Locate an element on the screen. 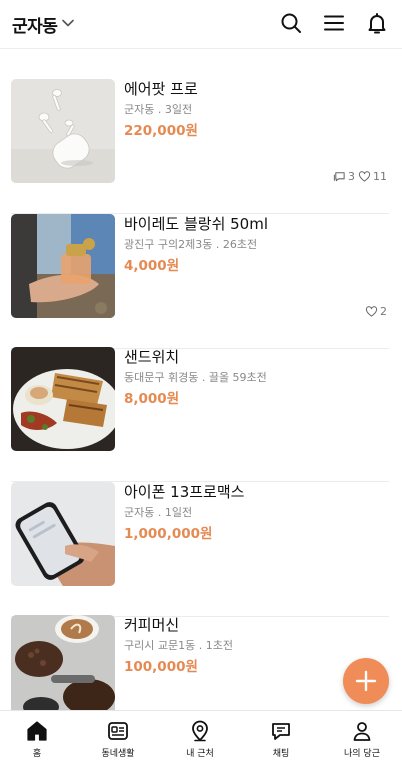  airpods-photo is located at coordinates (63, 131).